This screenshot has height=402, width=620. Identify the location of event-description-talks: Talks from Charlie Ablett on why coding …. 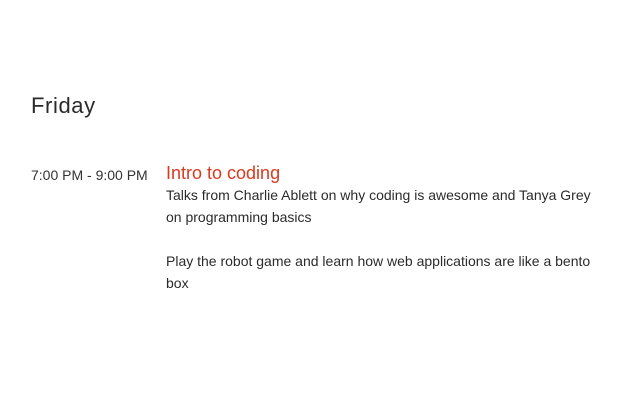
(378, 206).